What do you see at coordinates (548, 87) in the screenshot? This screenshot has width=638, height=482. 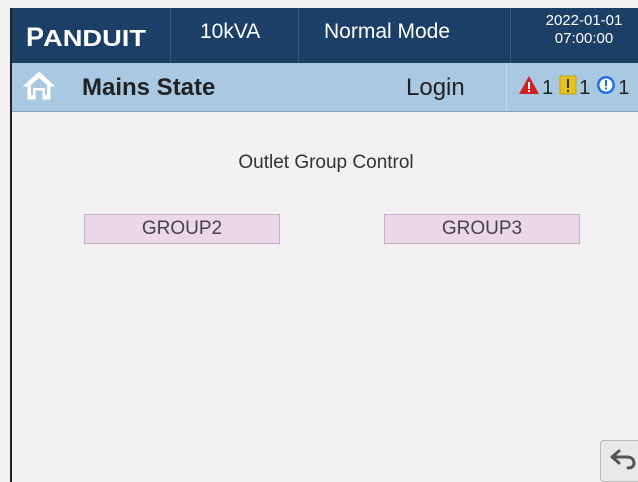 I see `critical-alarm-count: 1` at bounding box center [548, 87].